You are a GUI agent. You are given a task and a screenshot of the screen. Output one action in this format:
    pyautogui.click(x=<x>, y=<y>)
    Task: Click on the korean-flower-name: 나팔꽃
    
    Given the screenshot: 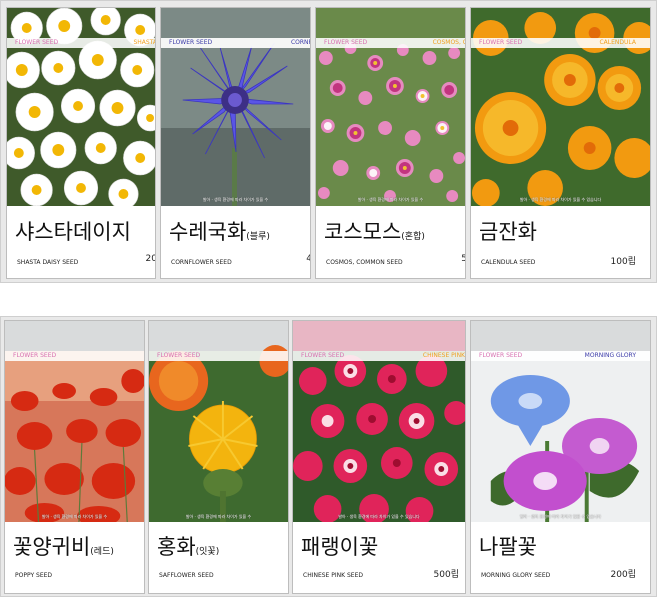 What is the action you would take?
    pyautogui.click(x=508, y=547)
    